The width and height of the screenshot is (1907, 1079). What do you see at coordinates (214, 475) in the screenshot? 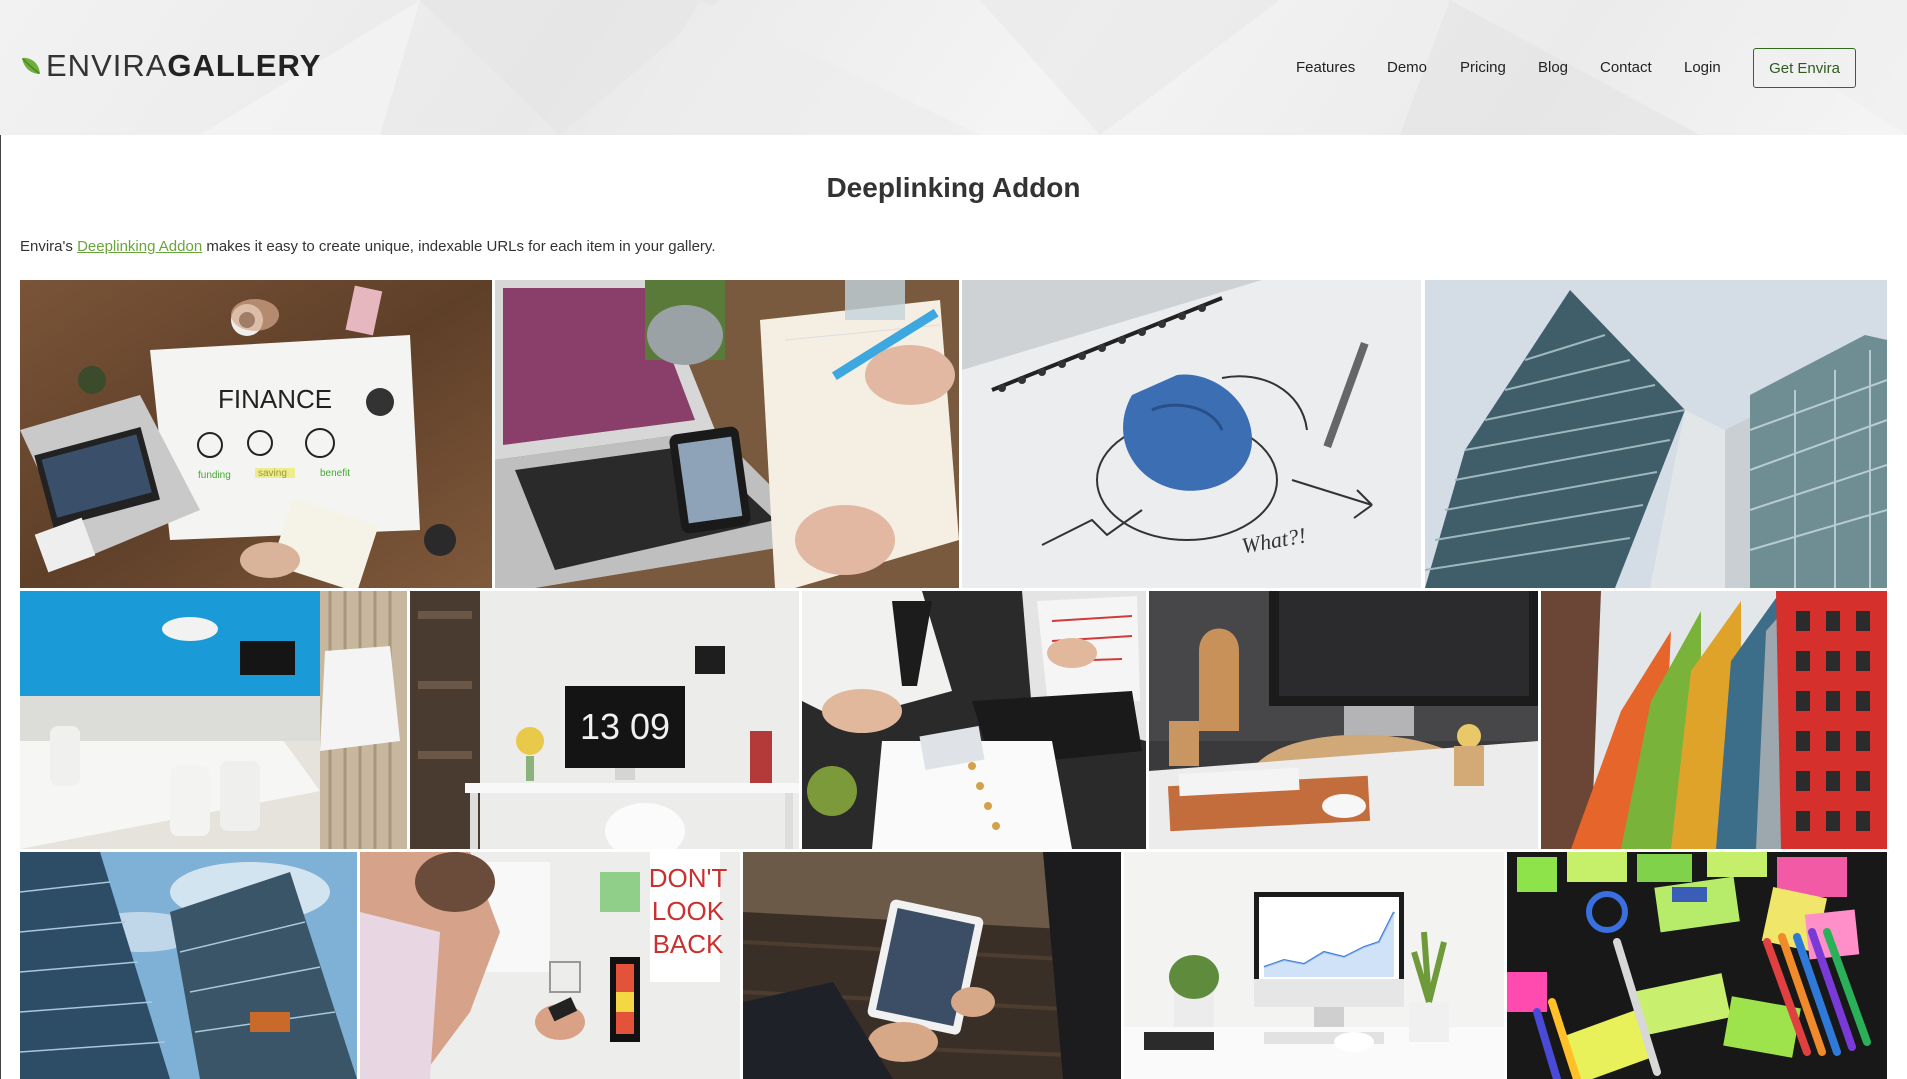
I see `svg-text: funding` at bounding box center [214, 475].